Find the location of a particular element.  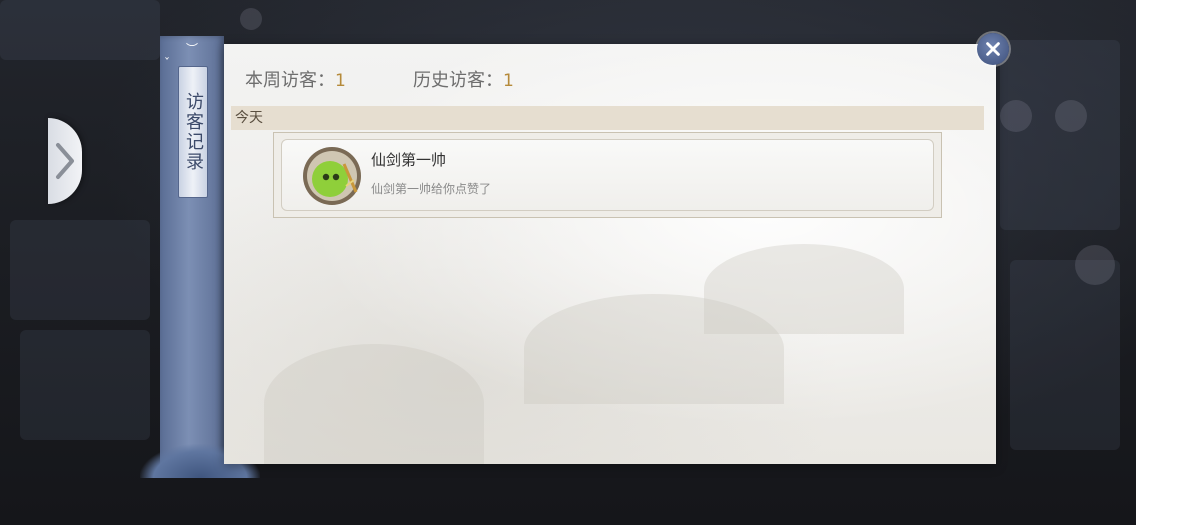

green-ghost-avatar-icon is located at coordinates (332, 176).